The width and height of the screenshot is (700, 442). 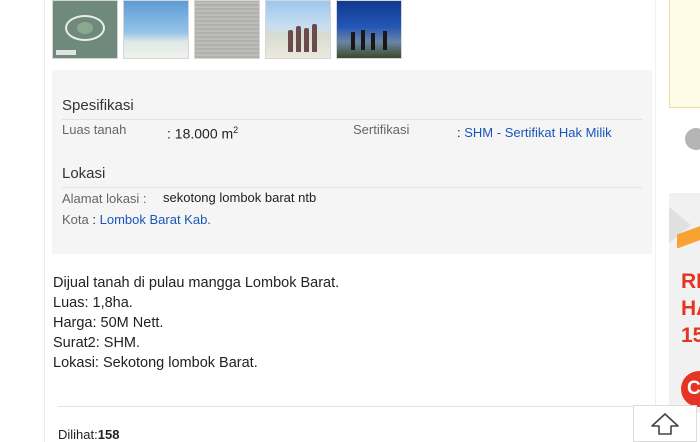 I want to click on description-line: Luas: 1,8ha., so click(x=93, y=303).